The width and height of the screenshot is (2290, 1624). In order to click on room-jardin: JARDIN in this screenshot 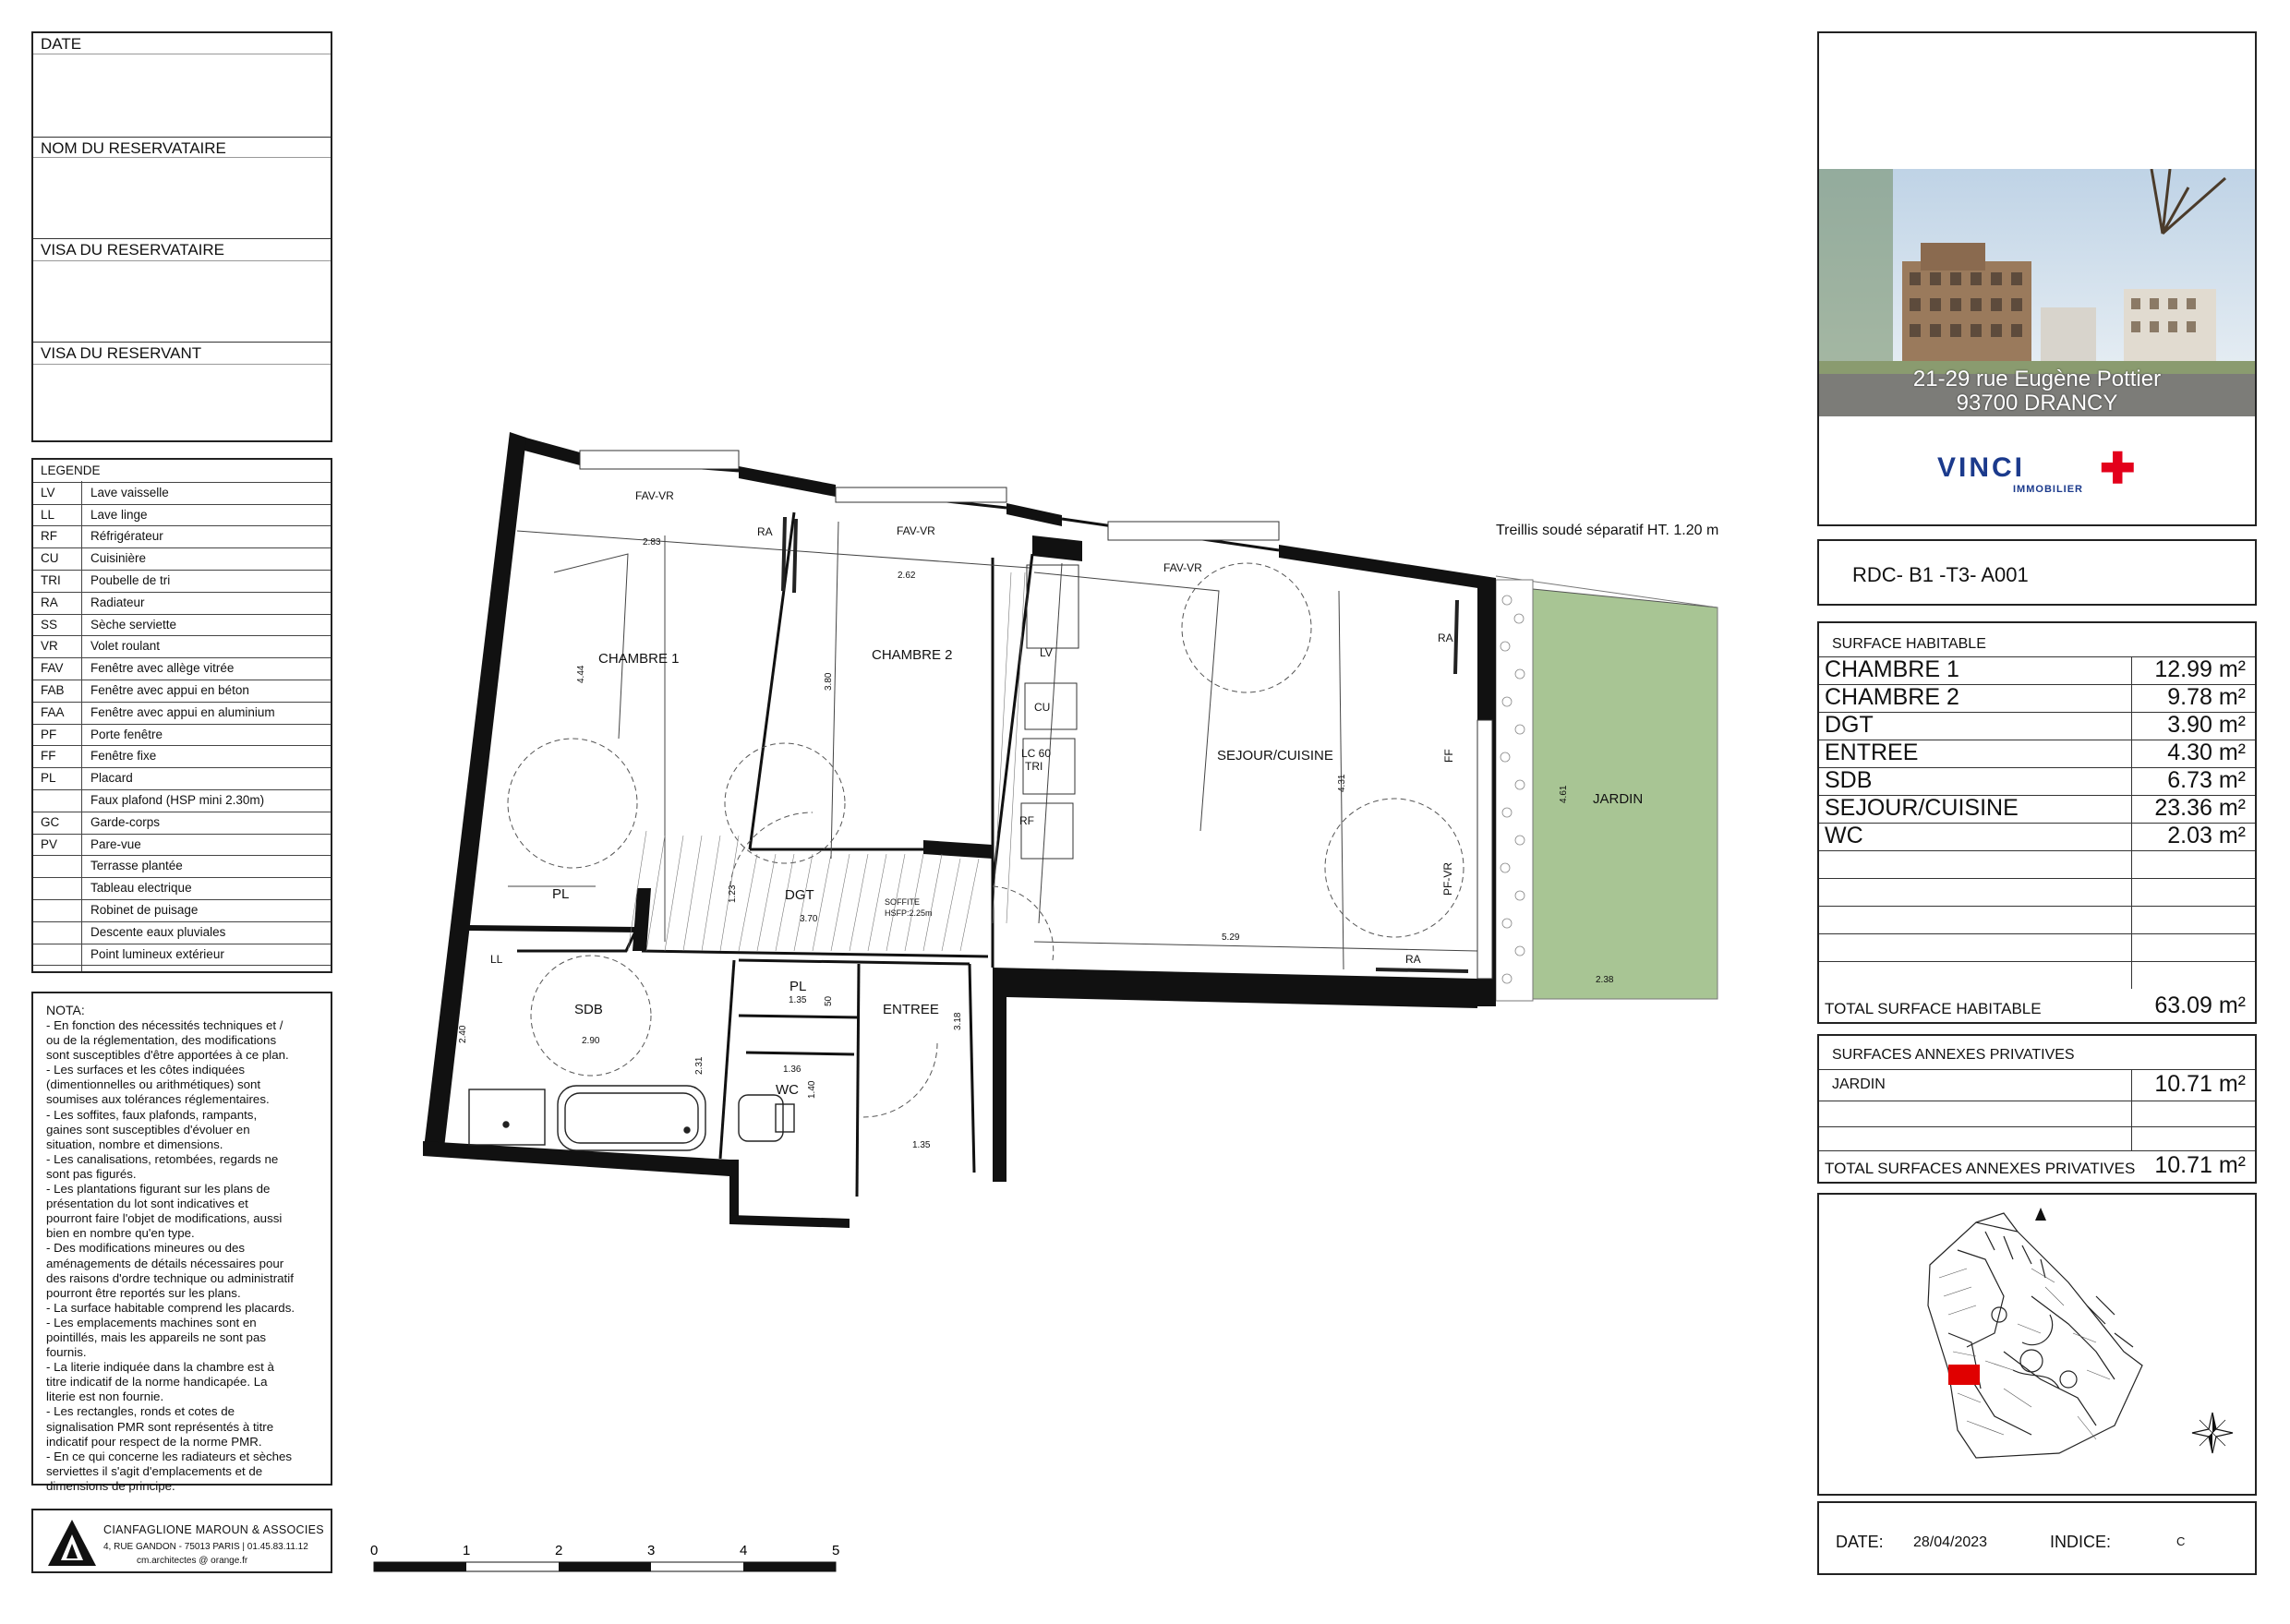, I will do `click(1618, 799)`.